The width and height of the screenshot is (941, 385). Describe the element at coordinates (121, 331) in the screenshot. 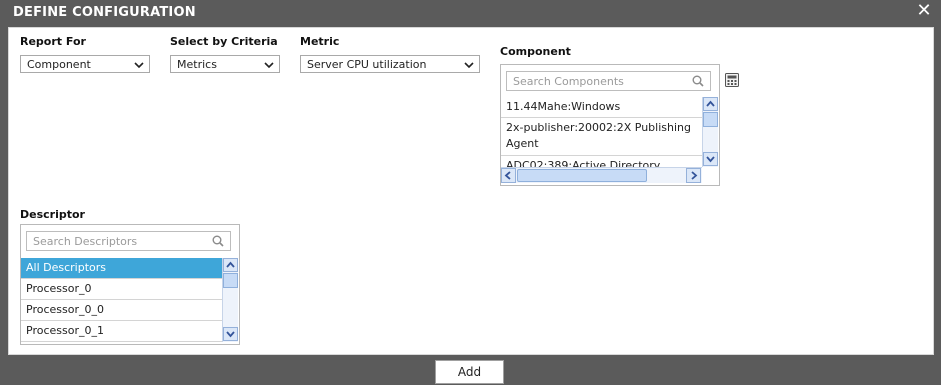

I see `descriptor-item: Processor_0_1` at that location.